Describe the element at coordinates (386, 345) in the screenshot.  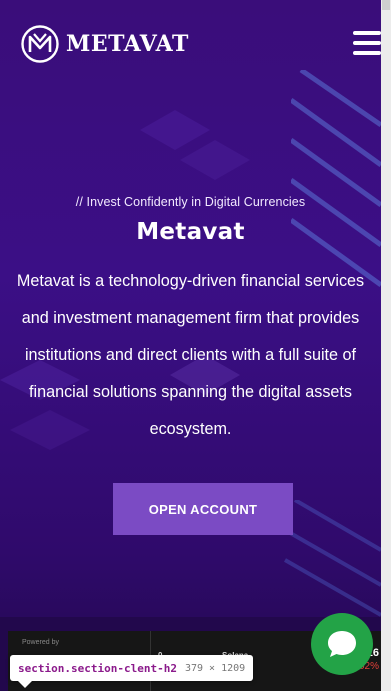
I see `scrollbar-track` at that location.